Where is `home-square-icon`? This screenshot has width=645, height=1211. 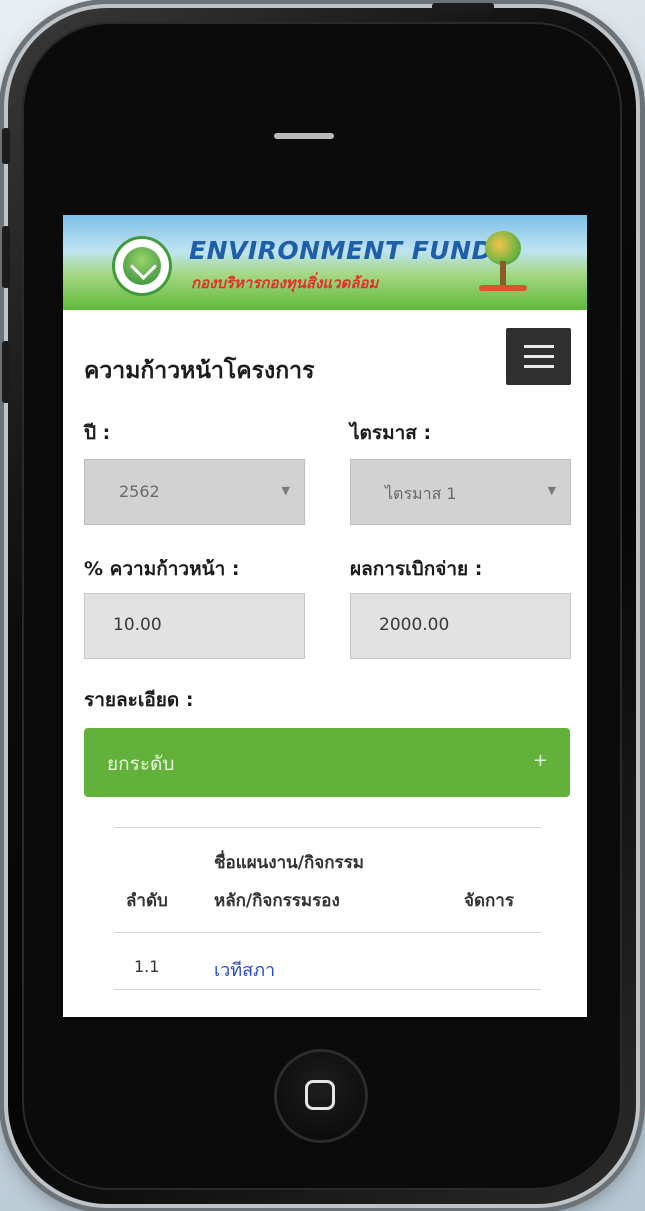 home-square-icon is located at coordinates (320, 1095).